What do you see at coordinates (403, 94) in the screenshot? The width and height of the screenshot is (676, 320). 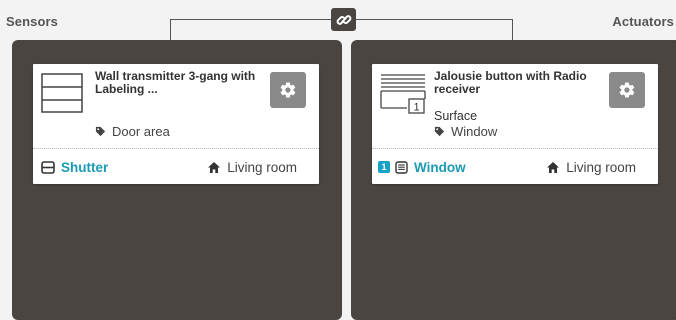 I see `jalousie-device-icon: 1` at bounding box center [403, 94].